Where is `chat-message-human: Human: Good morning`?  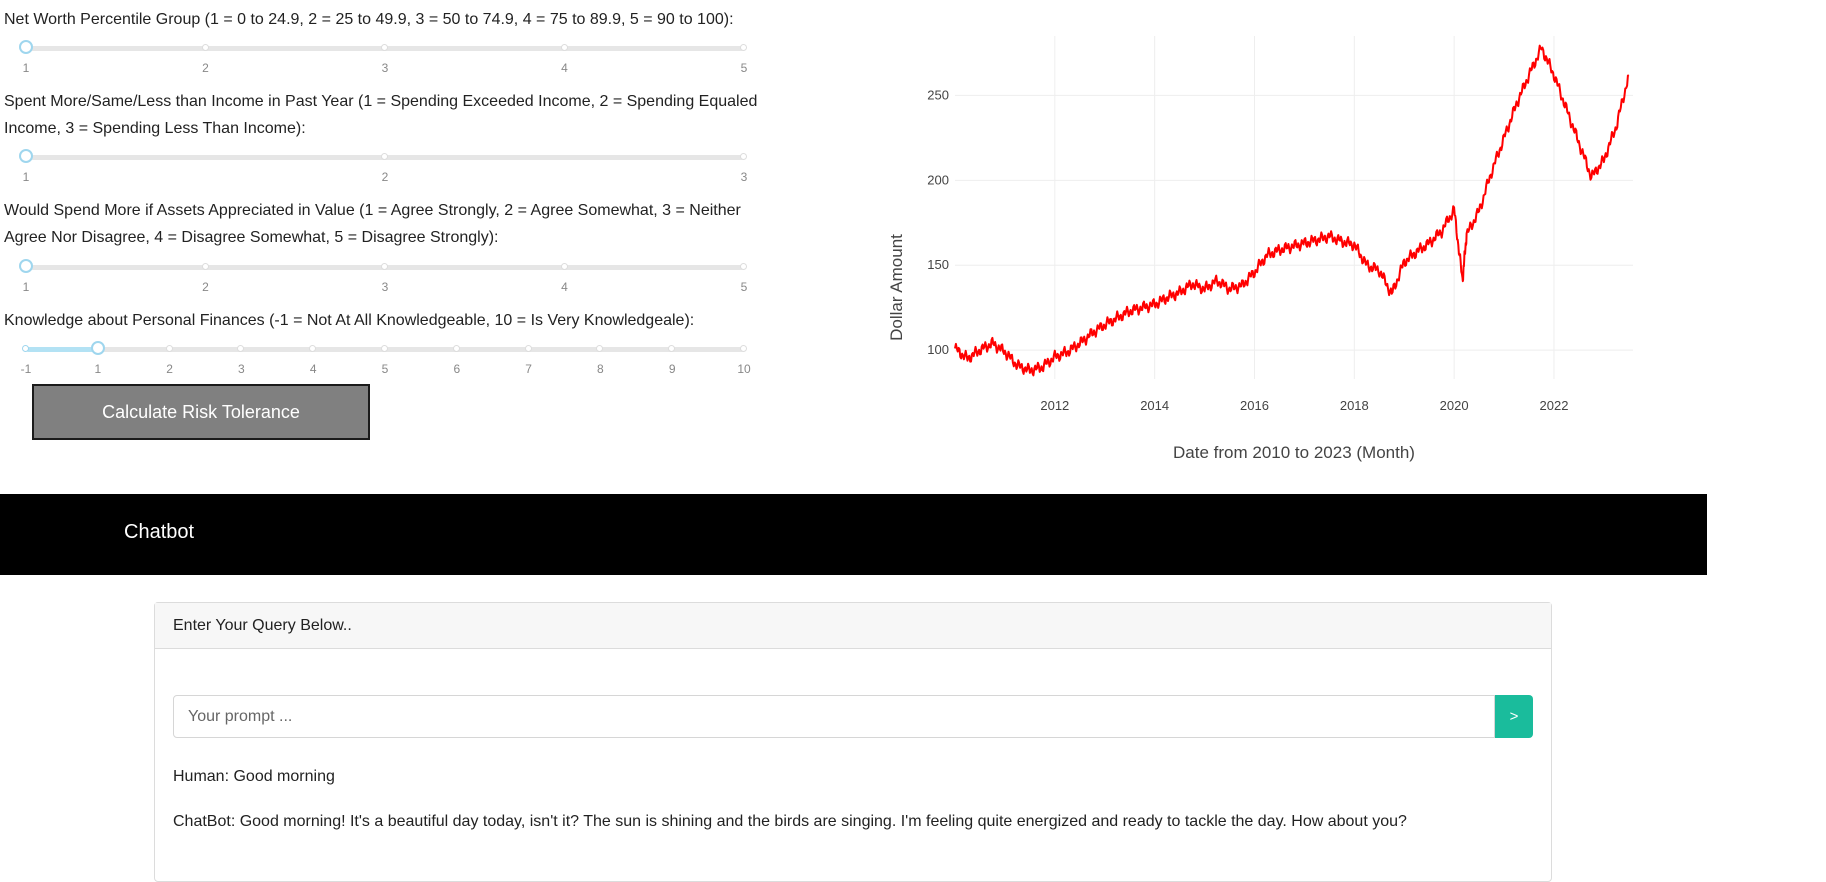 chat-message-human: Human: Good morning is located at coordinates (254, 776).